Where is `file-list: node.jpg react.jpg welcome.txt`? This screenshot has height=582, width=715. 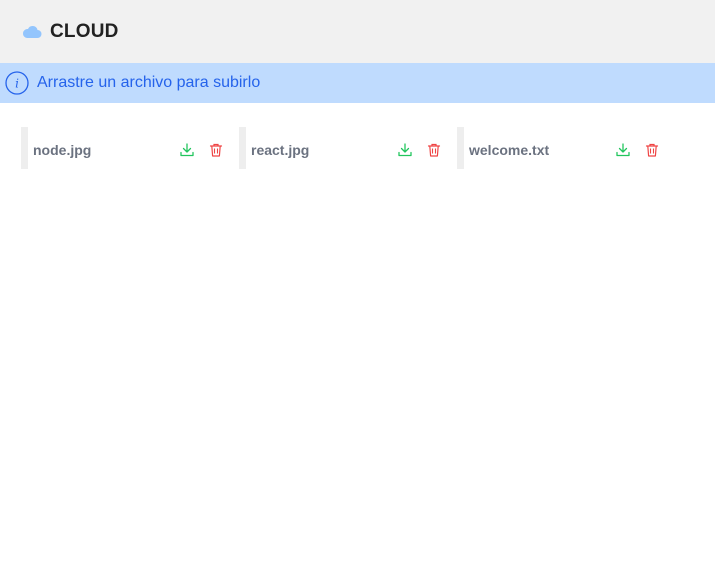
file-list: node.jpg react.jpg welcome.txt is located at coordinates (348, 148).